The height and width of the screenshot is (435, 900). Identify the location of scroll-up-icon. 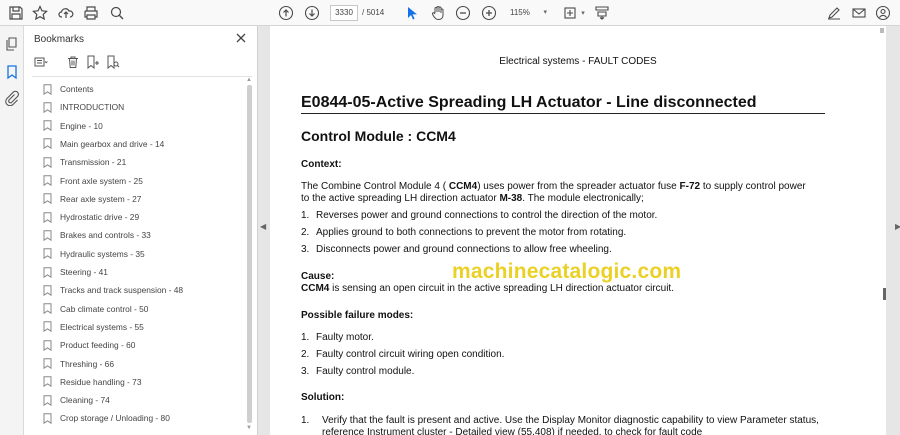
(882, 30).